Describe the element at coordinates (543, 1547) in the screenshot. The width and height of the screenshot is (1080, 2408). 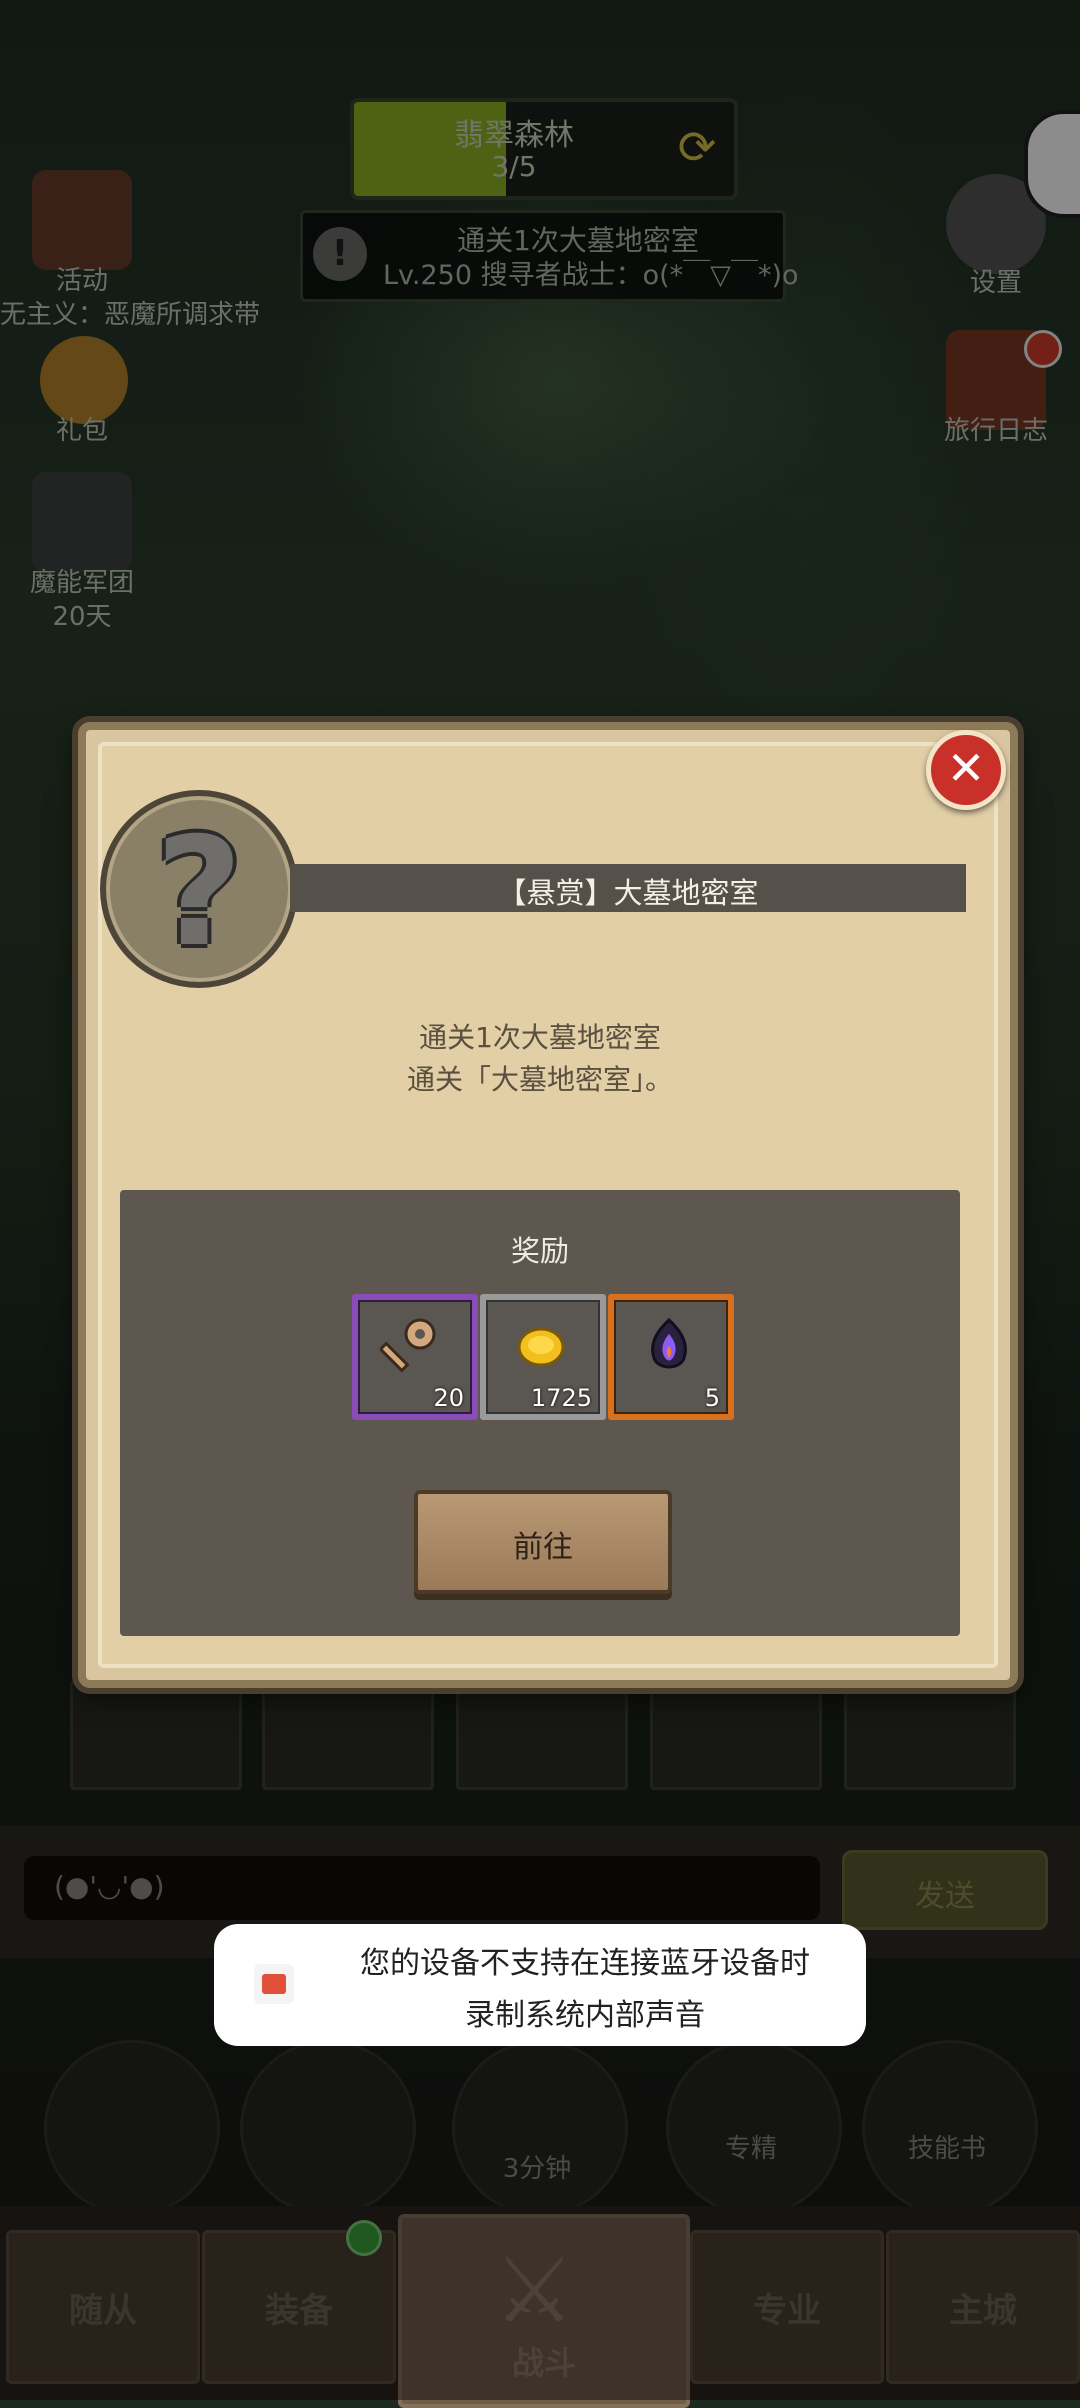
I see `go-button-label: 前往` at that location.